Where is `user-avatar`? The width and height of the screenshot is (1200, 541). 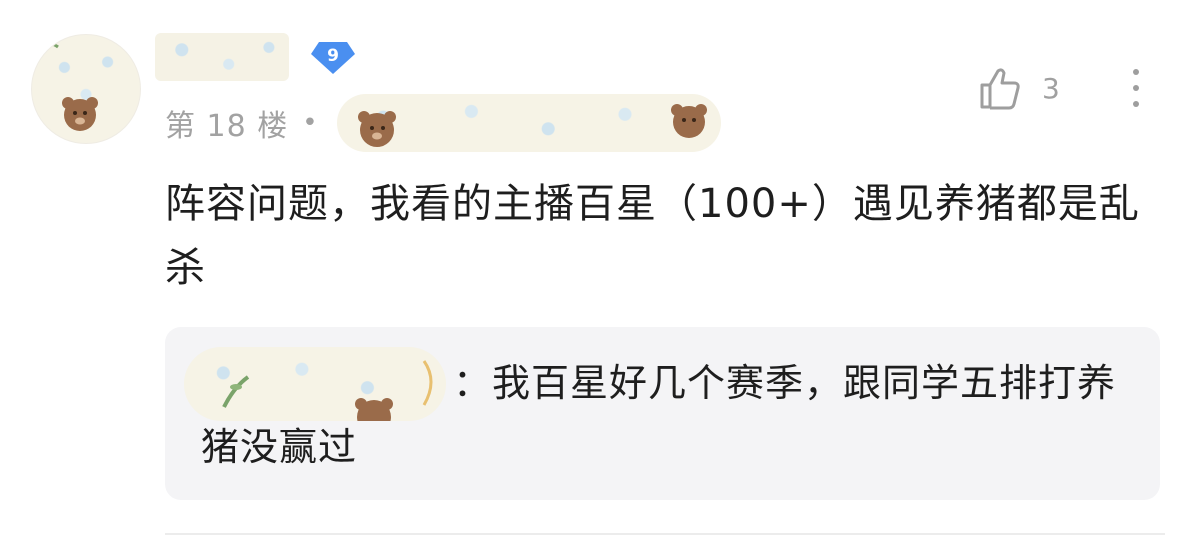 user-avatar is located at coordinates (86, 89).